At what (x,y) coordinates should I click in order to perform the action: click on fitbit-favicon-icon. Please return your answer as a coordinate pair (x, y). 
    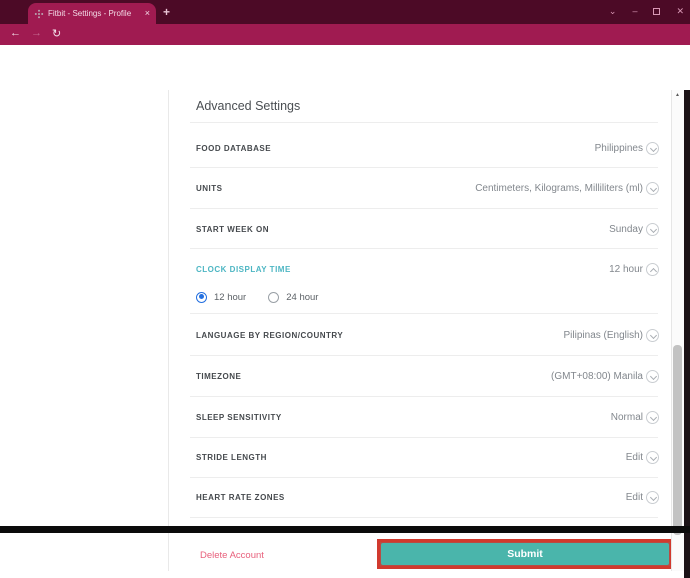
    Looking at the image, I should click on (38, 13).